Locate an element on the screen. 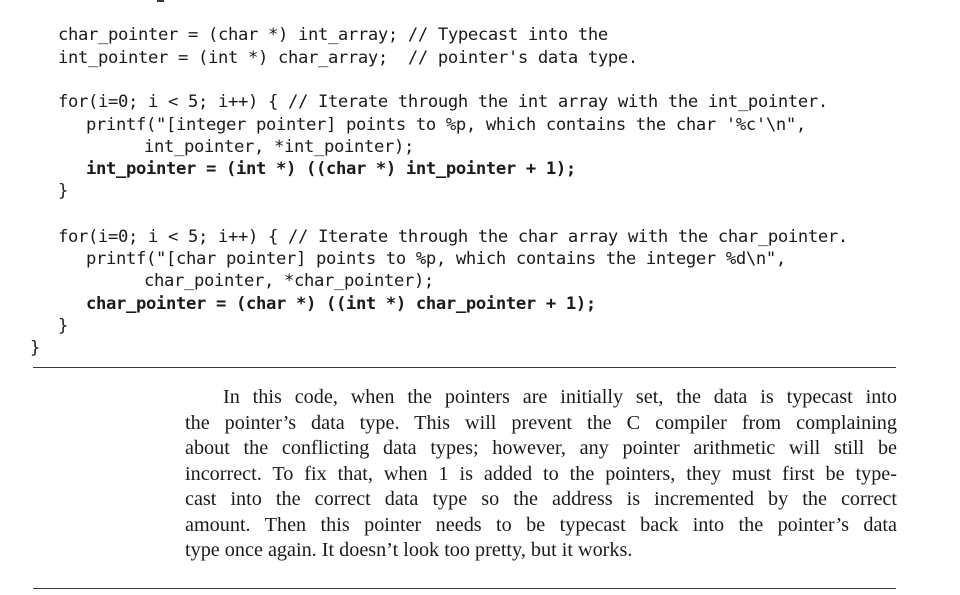 This screenshot has width=960, height=595. code-line: int_pointer, *int_pointer); is located at coordinates (279, 147).